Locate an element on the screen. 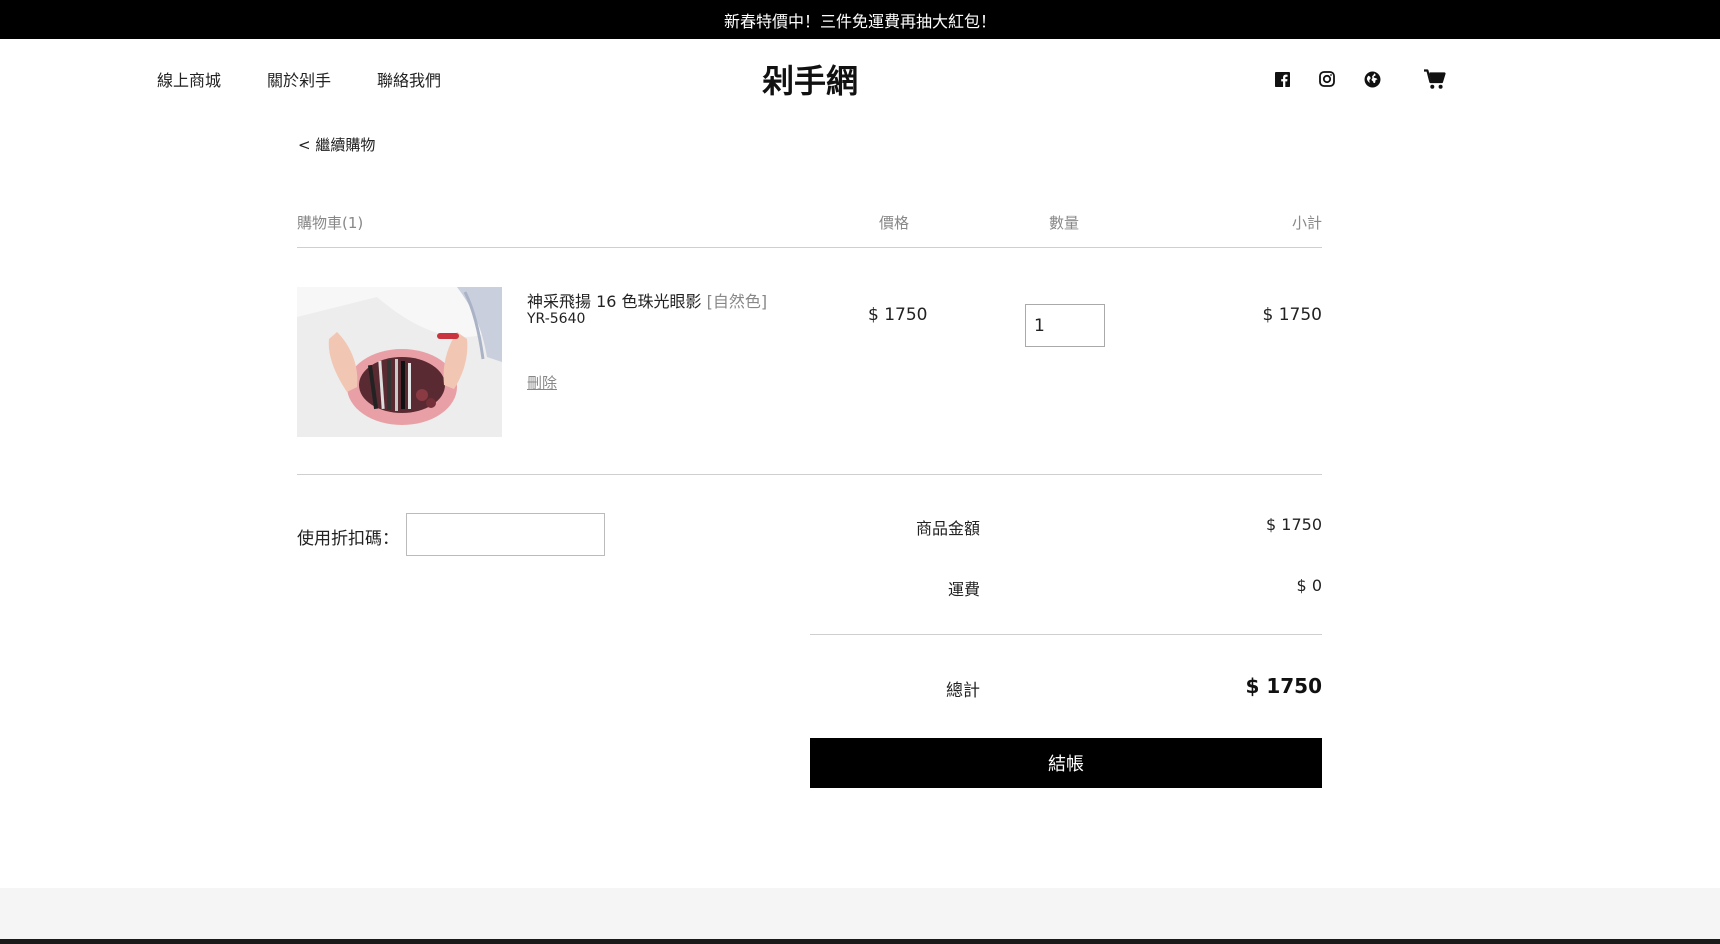 This screenshot has height=944, width=1720. cart-count-header: 購物車(1) is located at coordinates (330, 223).